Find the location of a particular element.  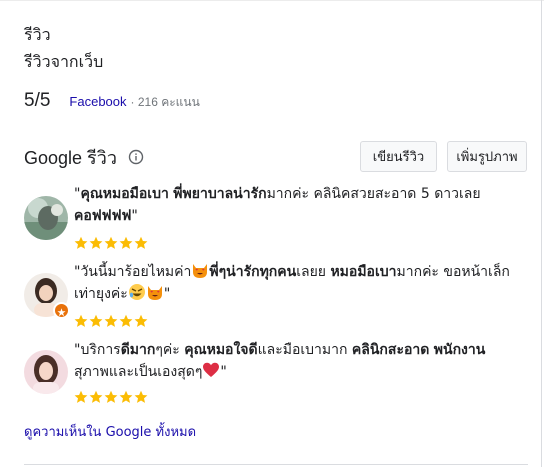

rating-count: · 216 คะแนน is located at coordinates (165, 102).